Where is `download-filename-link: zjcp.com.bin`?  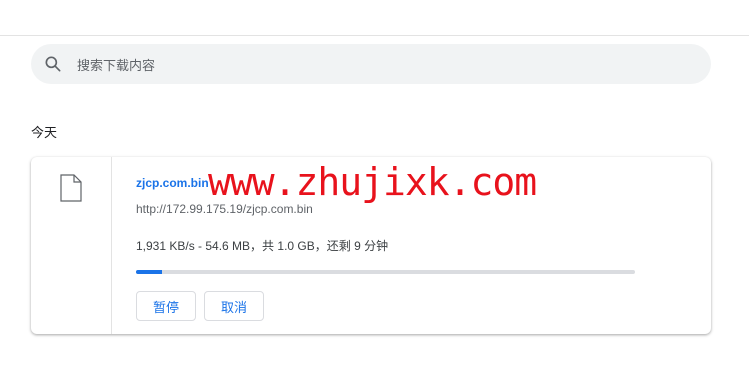
download-filename-link: zjcp.com.bin is located at coordinates (172, 183).